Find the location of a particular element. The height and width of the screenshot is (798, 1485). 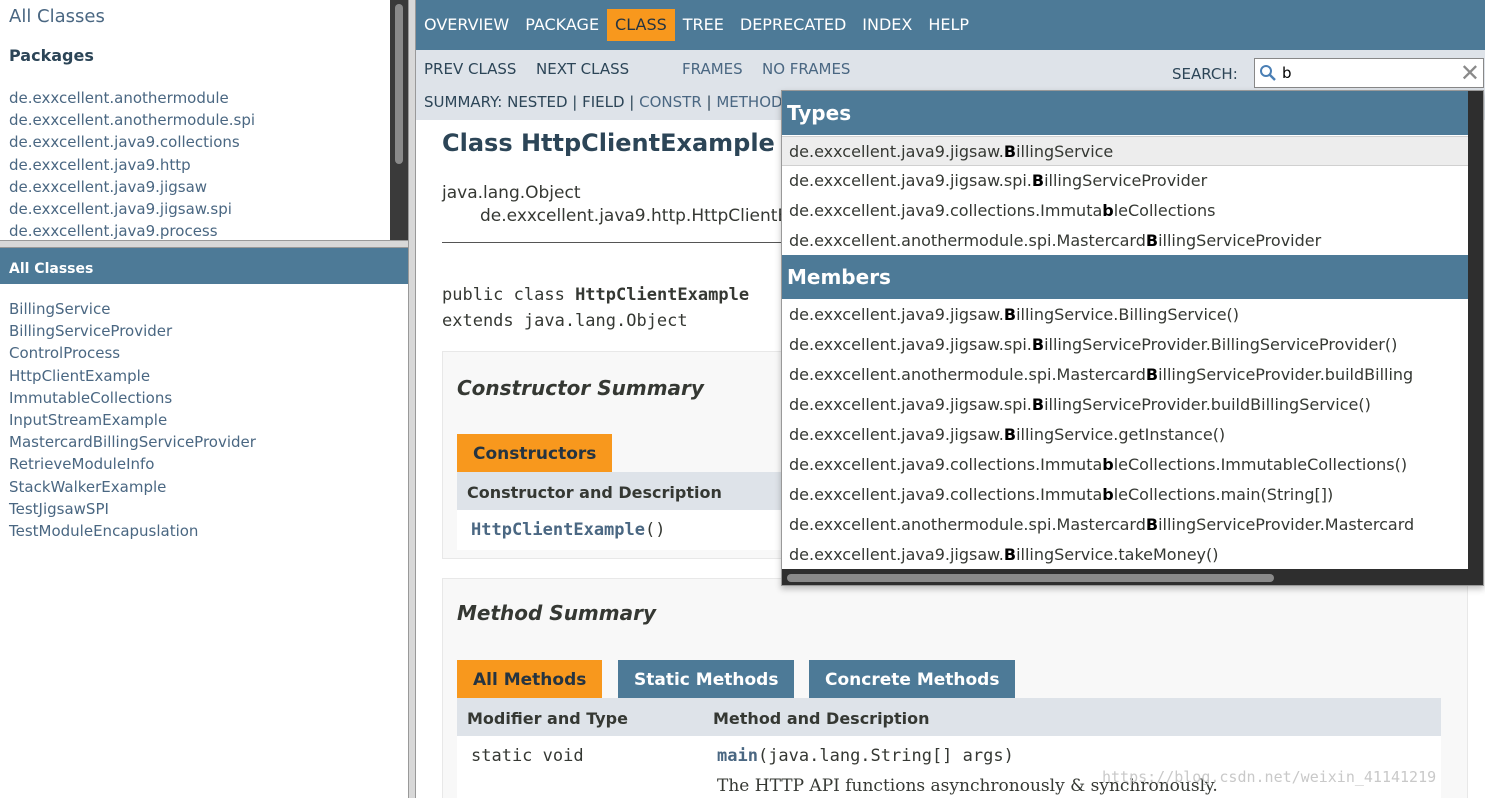

constructor-cell: HttpClientExample() is located at coordinates (568, 530).